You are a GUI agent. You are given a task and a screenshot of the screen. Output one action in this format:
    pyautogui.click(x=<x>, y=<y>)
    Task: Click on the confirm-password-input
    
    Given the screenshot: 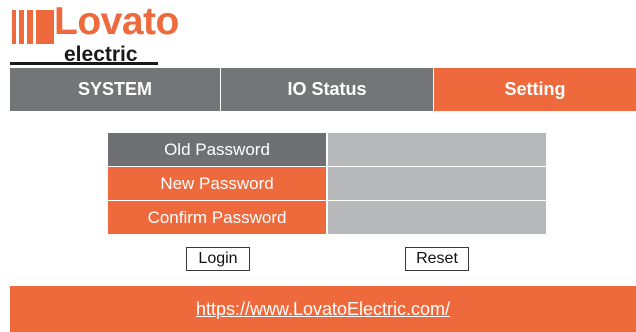 What is the action you would take?
    pyautogui.click(x=437, y=217)
    